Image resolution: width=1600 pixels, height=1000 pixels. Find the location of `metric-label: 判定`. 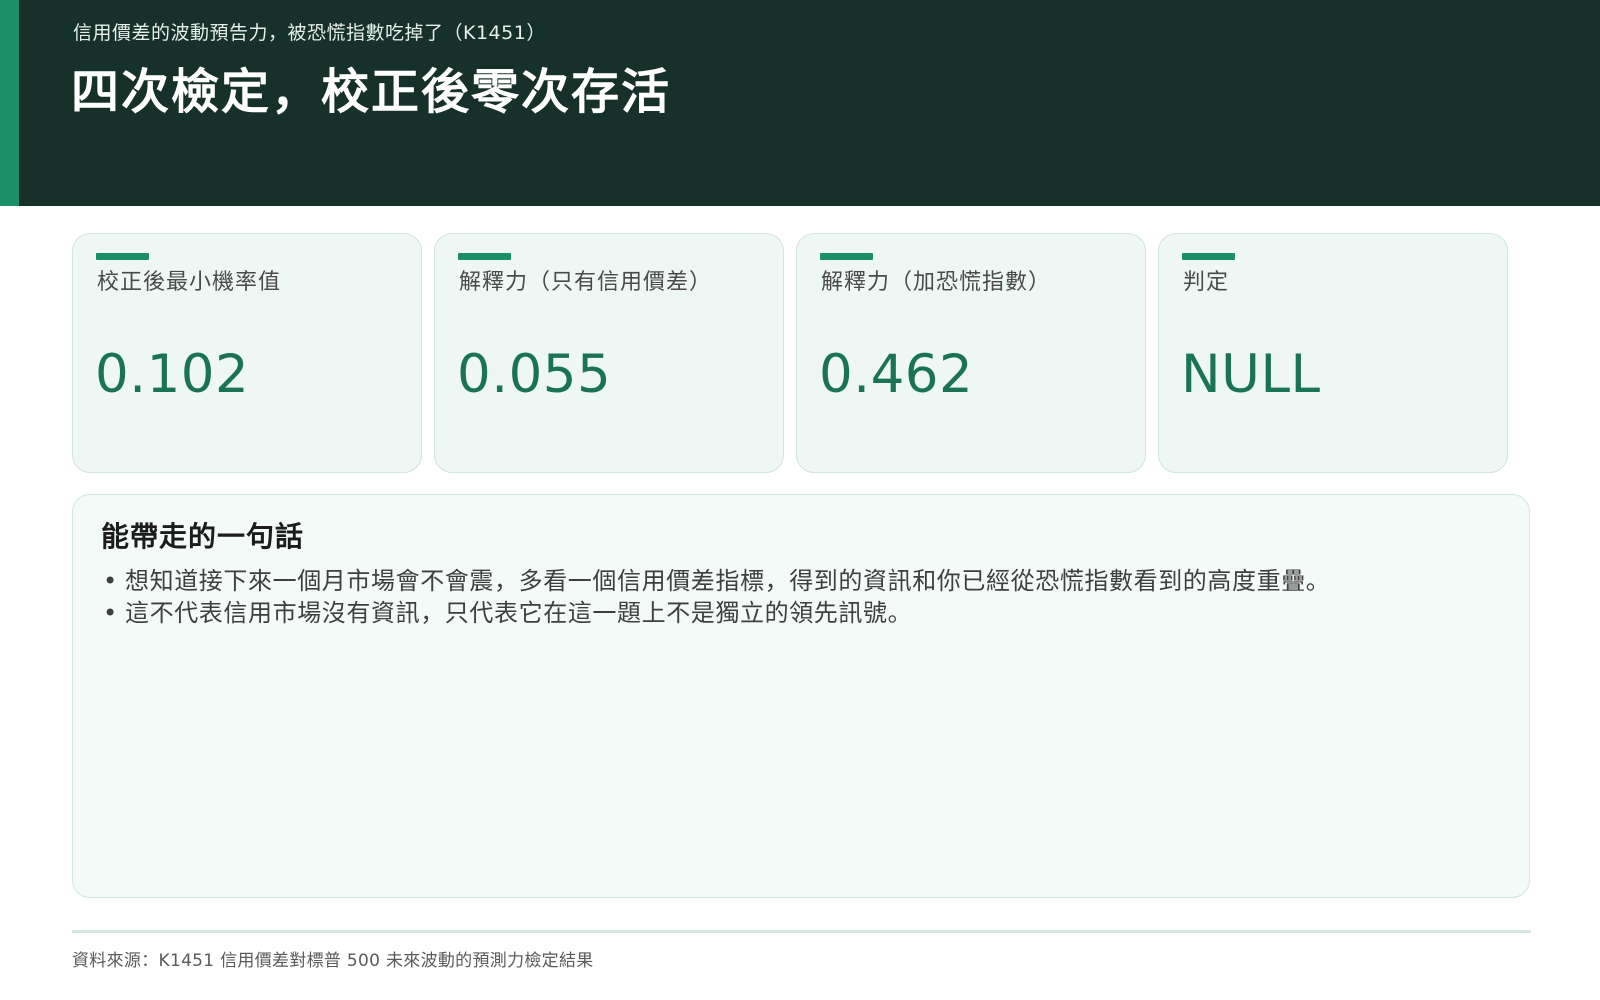

metric-label: 判定 is located at coordinates (1206, 282).